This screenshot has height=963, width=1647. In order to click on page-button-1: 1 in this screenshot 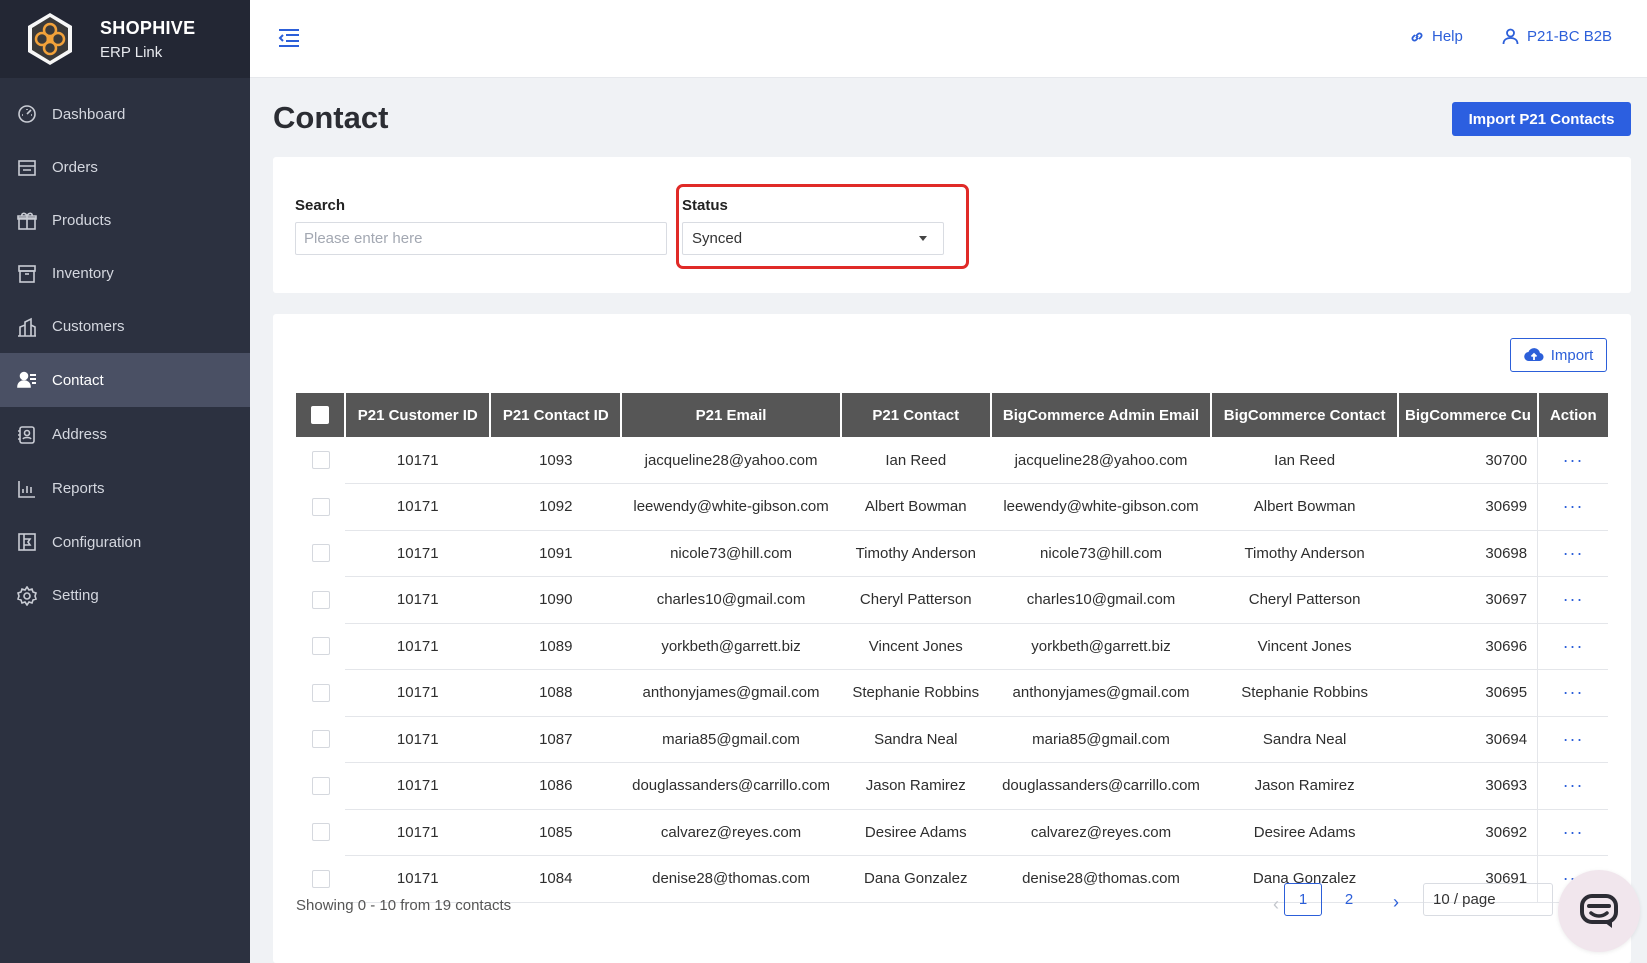, I will do `click(1303, 899)`.